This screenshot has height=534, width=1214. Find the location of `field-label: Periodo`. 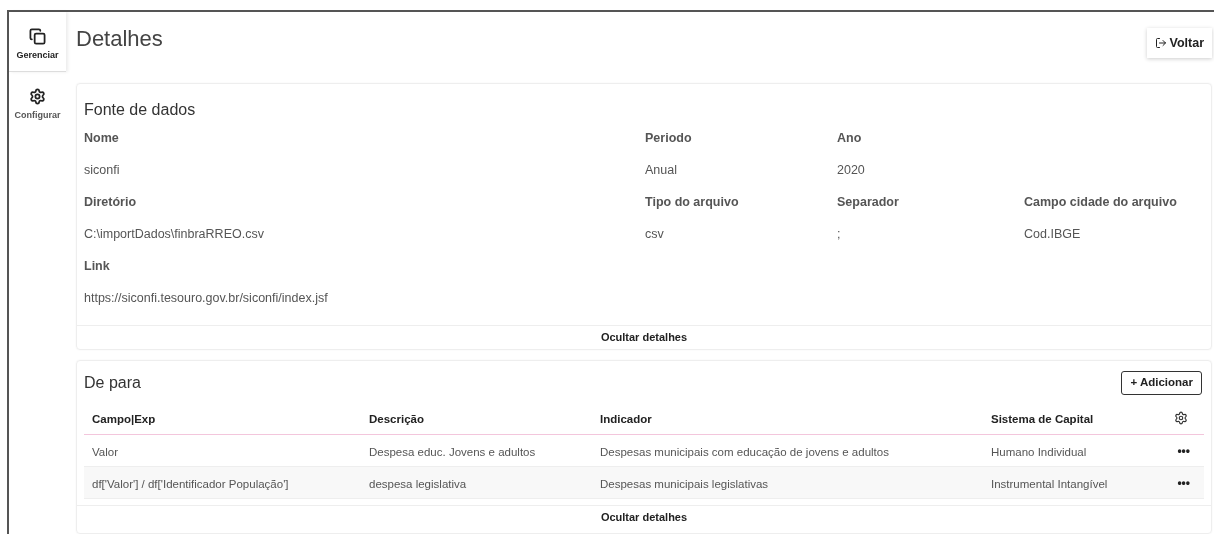

field-label: Periodo is located at coordinates (669, 138).